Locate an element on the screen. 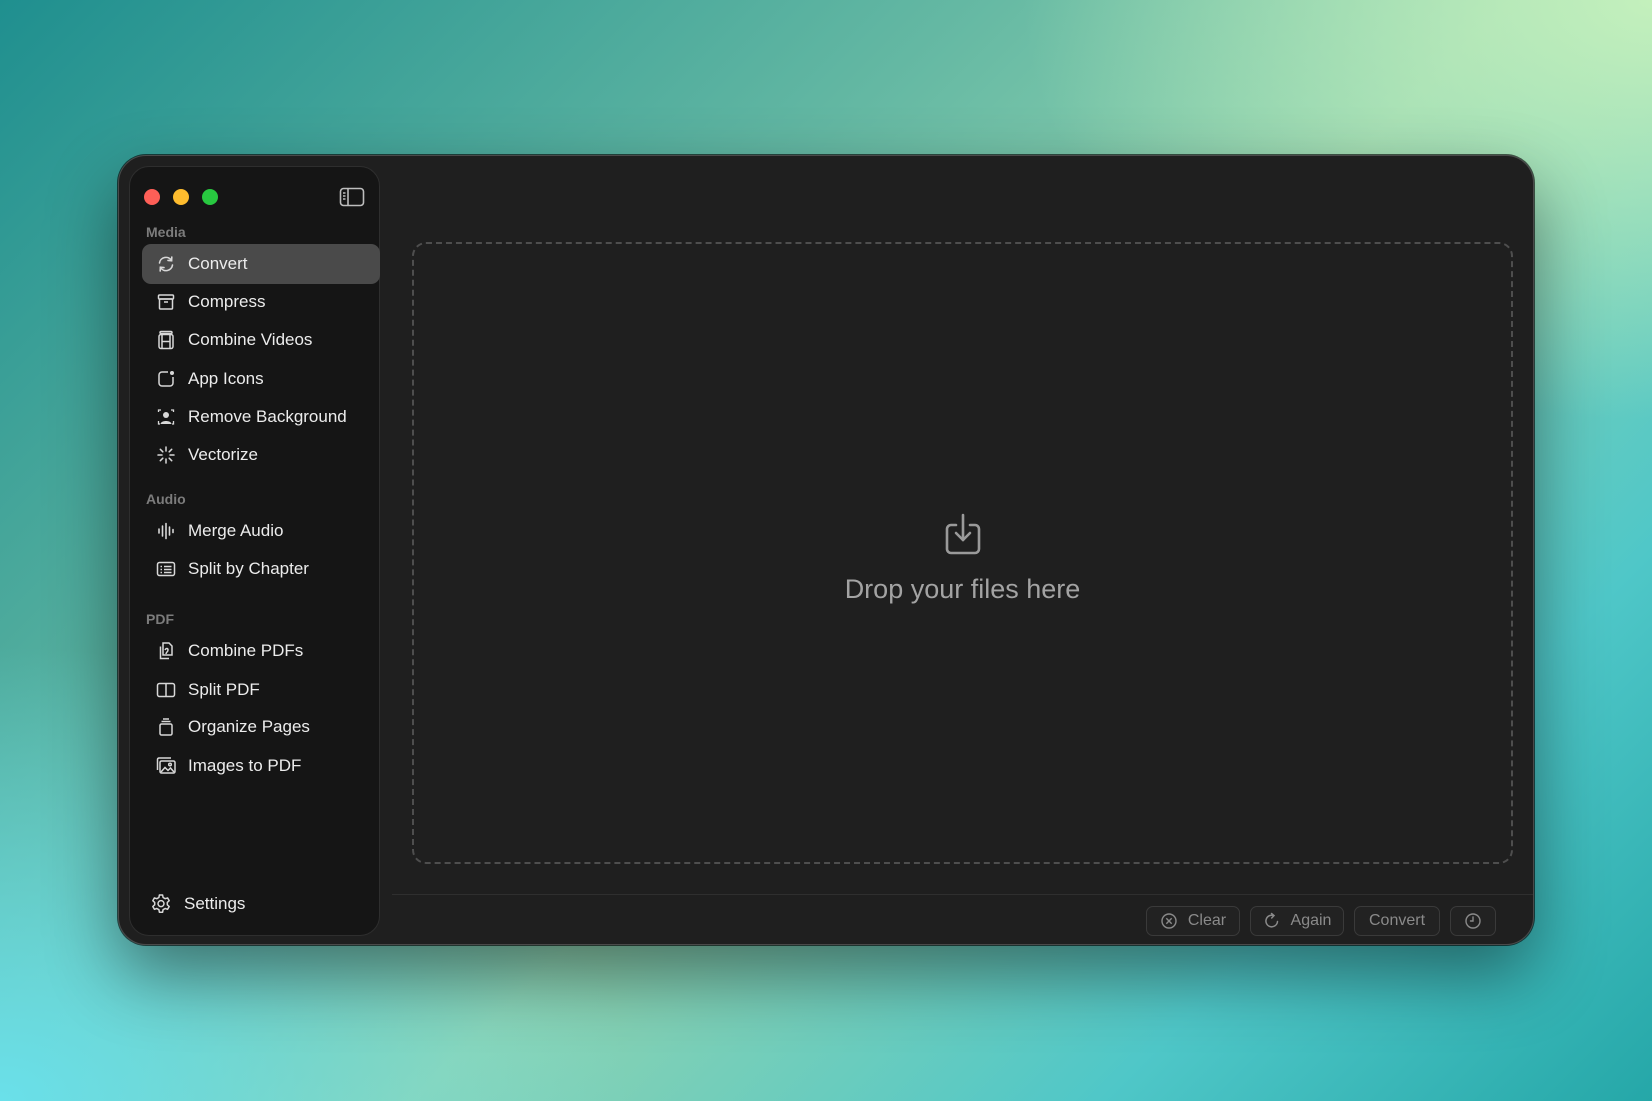 This screenshot has height=1101, width=1652. sidebar-item-label: Merge Audio is located at coordinates (236, 530).